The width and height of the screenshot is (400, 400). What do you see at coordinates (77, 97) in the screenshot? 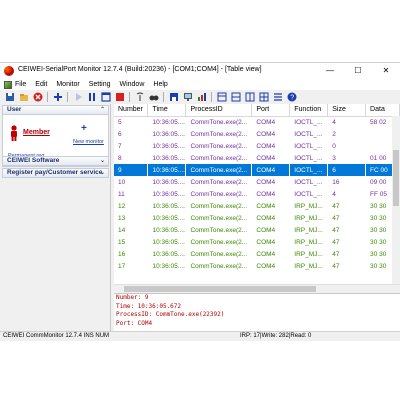
I see `play-icon` at bounding box center [77, 97].